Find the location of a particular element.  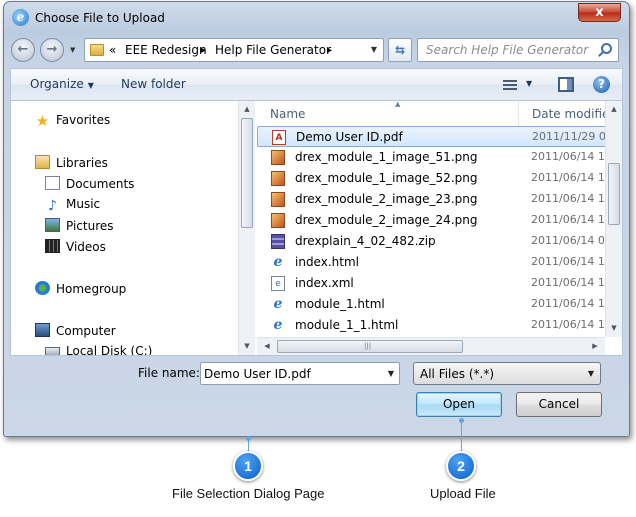

pdf-icon: A is located at coordinates (279, 137).